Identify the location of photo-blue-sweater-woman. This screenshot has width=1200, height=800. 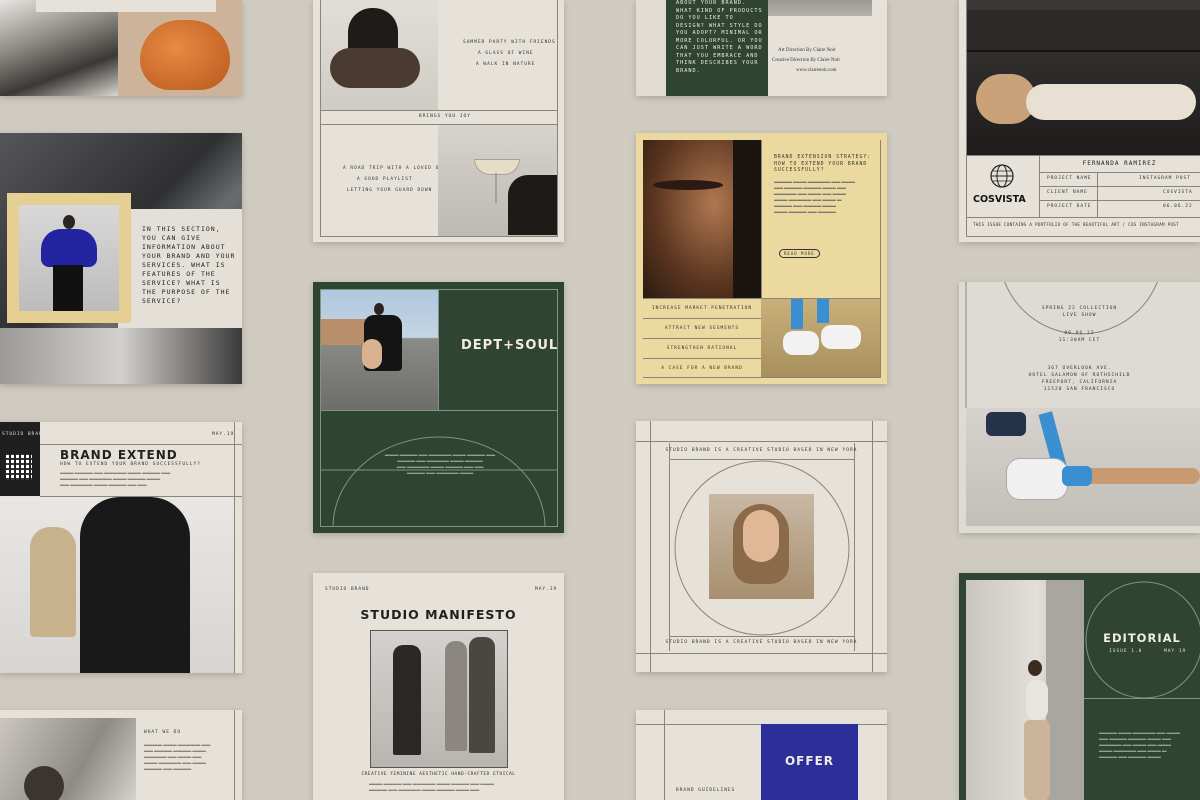
(69, 258).